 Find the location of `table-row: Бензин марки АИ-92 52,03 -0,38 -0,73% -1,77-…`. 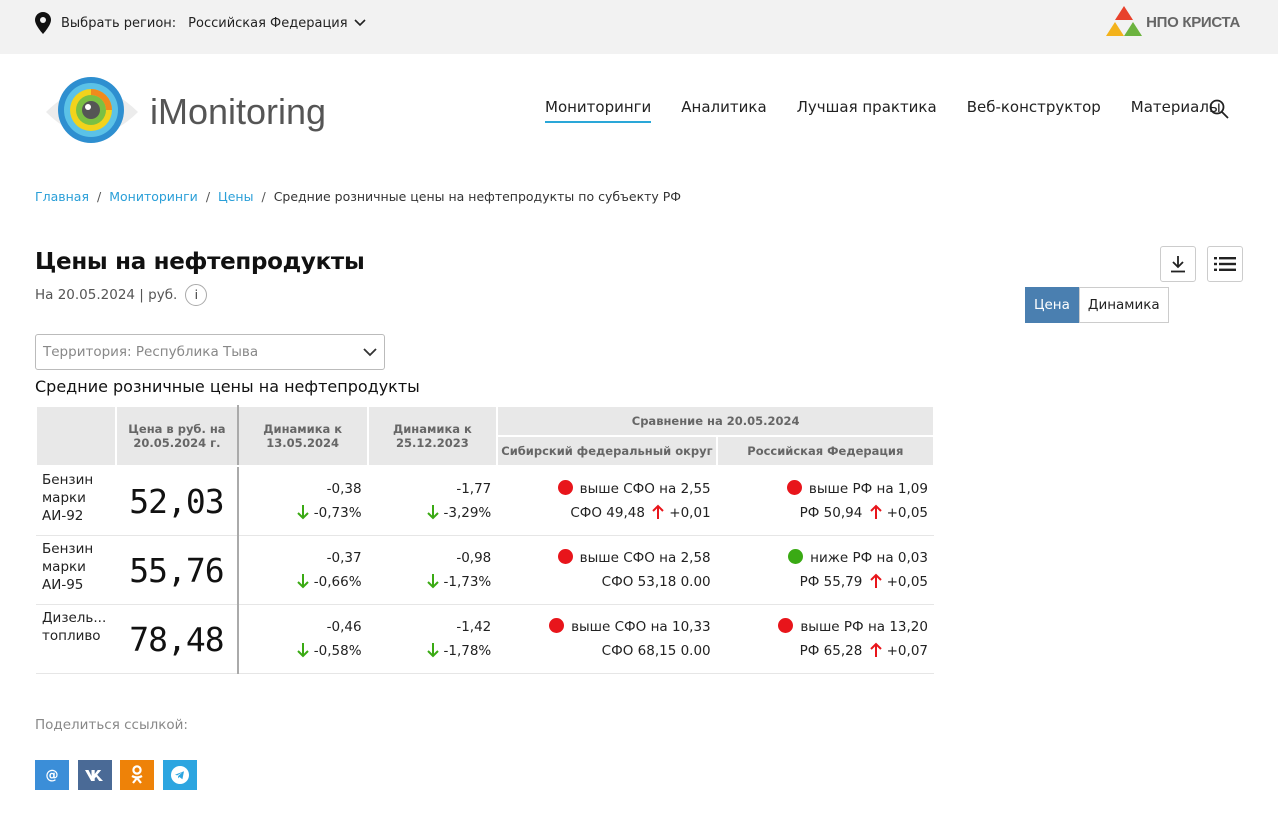

table-row: Бензин марки АИ-92 52,03 -0,38 -0,73% -1,77-… is located at coordinates (485, 501).